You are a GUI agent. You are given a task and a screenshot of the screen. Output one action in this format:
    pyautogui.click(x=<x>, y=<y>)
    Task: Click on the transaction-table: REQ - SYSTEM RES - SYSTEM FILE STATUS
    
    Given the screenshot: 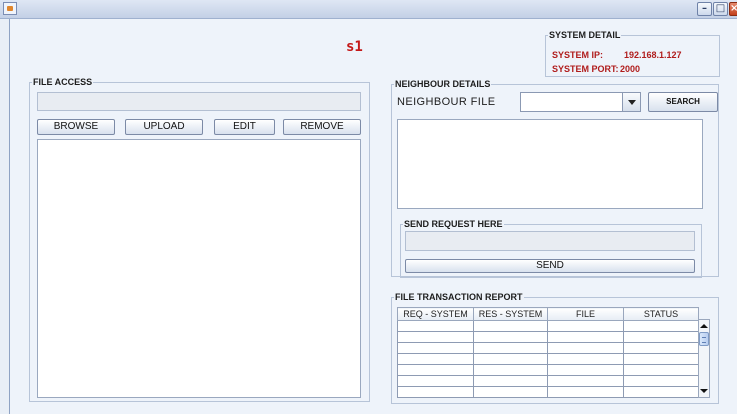 What is the action you would take?
    pyautogui.click(x=548, y=352)
    